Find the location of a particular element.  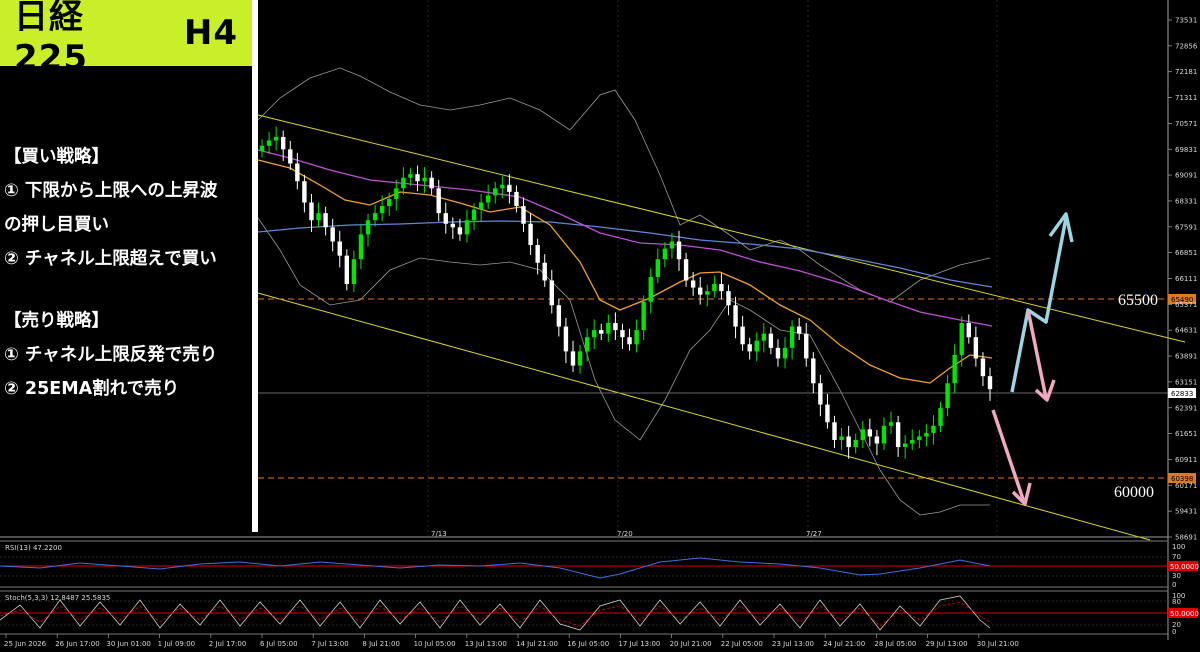

date-tick-label: 7/13 is located at coordinates (439, 534).